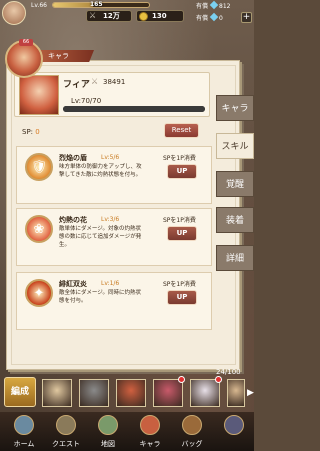 The image size is (320, 451). I want to click on reset-button: Reset, so click(181, 130).